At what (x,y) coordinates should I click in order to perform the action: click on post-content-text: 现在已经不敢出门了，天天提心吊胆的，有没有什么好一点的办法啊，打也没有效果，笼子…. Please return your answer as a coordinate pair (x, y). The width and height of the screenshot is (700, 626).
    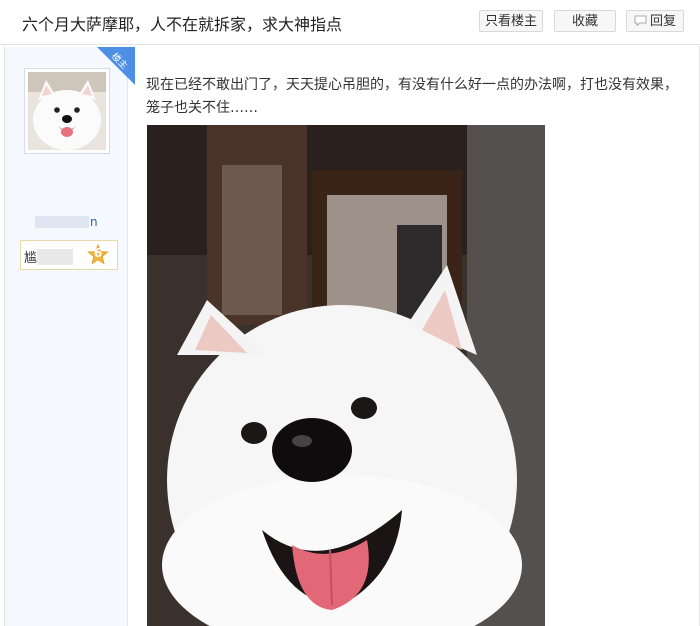
    Looking at the image, I should click on (412, 96).